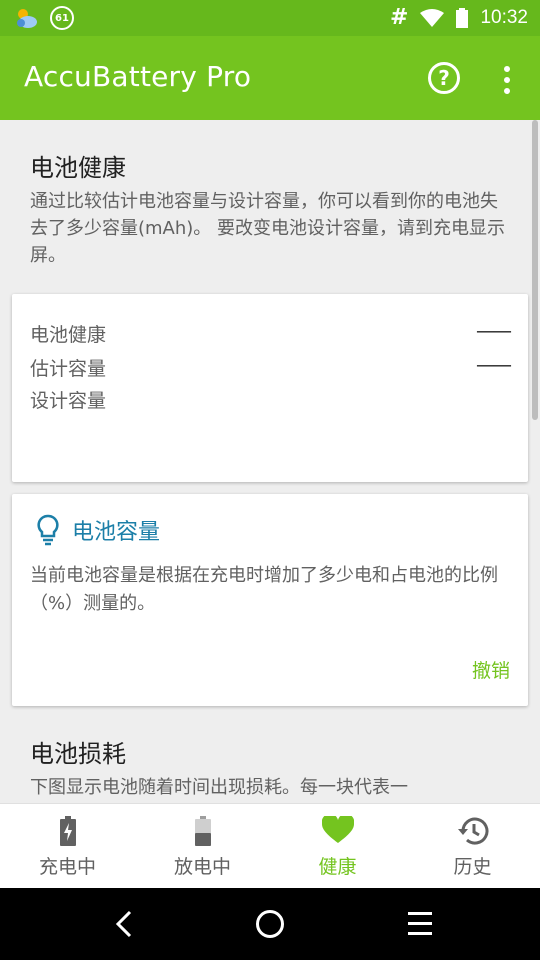 This screenshot has height=960, width=540. I want to click on app-bar: AccuBattery Pro ?, so click(270, 78).